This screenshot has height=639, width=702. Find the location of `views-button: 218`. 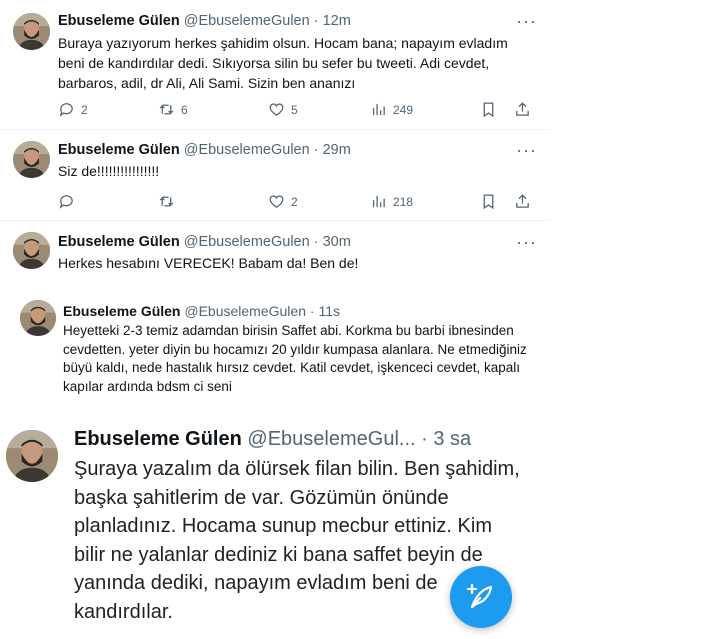

views-button: 218 is located at coordinates (425, 201).